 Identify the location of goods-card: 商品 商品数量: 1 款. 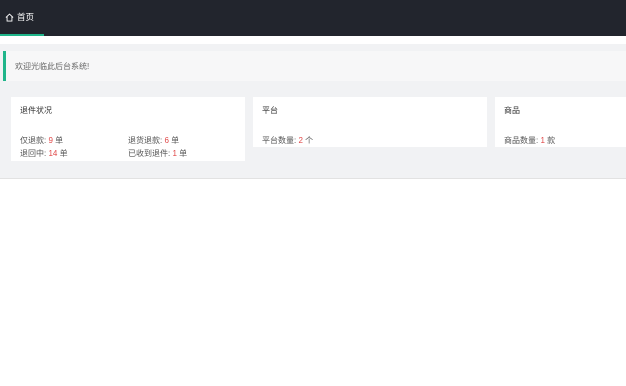
(560, 122).